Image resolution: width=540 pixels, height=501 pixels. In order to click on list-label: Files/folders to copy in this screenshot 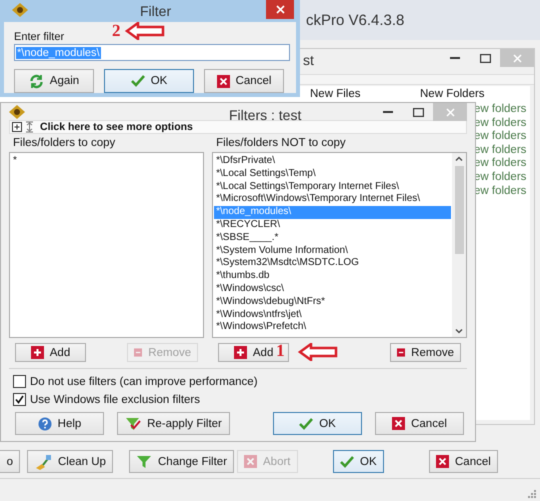, I will do `click(64, 144)`.